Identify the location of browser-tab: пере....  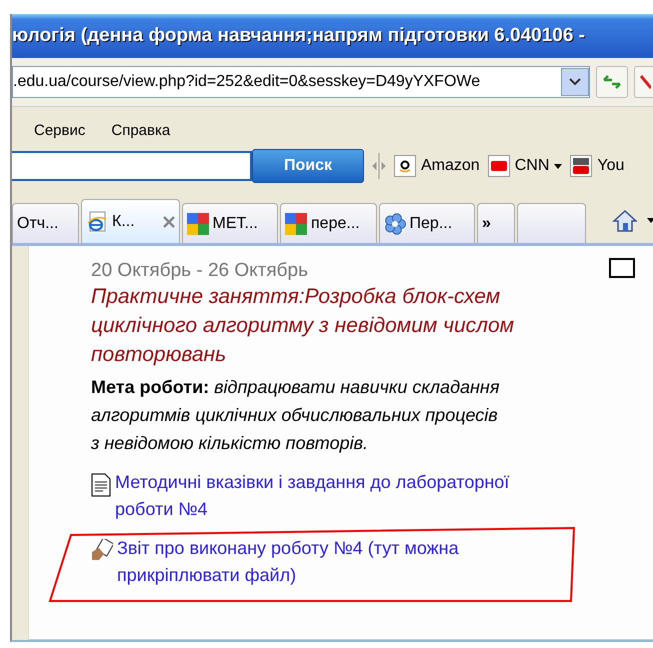
(328, 223).